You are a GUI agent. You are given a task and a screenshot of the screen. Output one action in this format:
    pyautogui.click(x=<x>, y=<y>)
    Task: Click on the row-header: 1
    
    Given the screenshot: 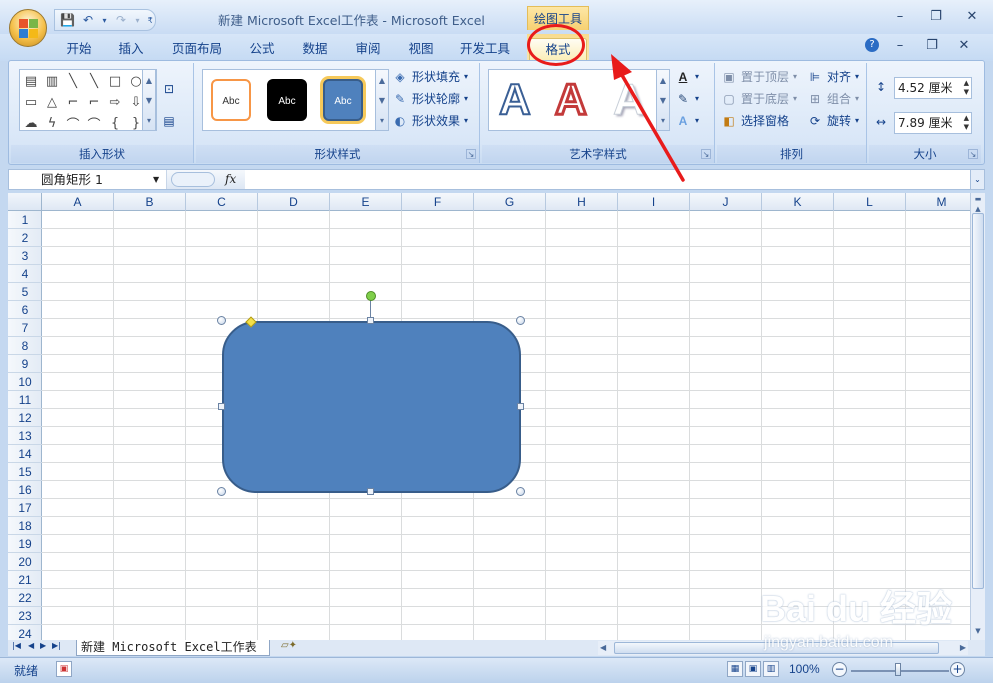 What is the action you would take?
    pyautogui.click(x=25, y=220)
    